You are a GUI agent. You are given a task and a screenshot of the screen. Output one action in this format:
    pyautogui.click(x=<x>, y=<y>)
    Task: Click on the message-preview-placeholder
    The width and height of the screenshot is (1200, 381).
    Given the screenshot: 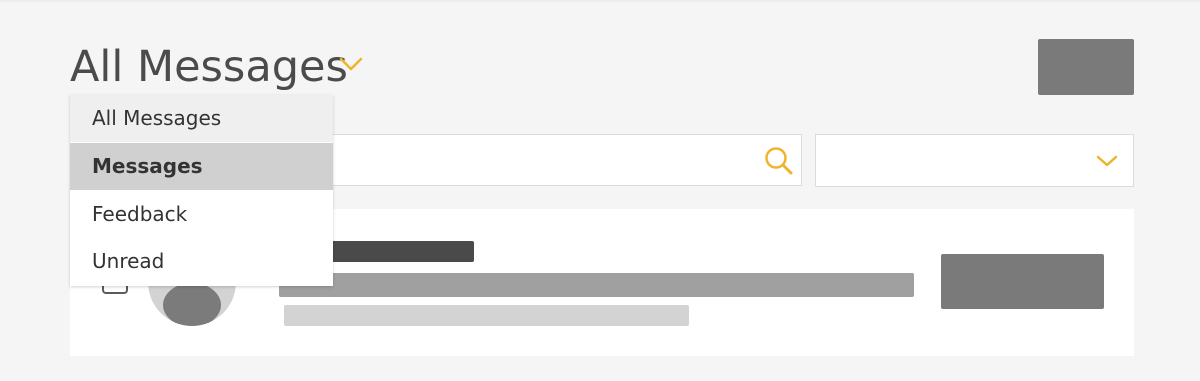 What is the action you would take?
    pyautogui.click(x=486, y=315)
    